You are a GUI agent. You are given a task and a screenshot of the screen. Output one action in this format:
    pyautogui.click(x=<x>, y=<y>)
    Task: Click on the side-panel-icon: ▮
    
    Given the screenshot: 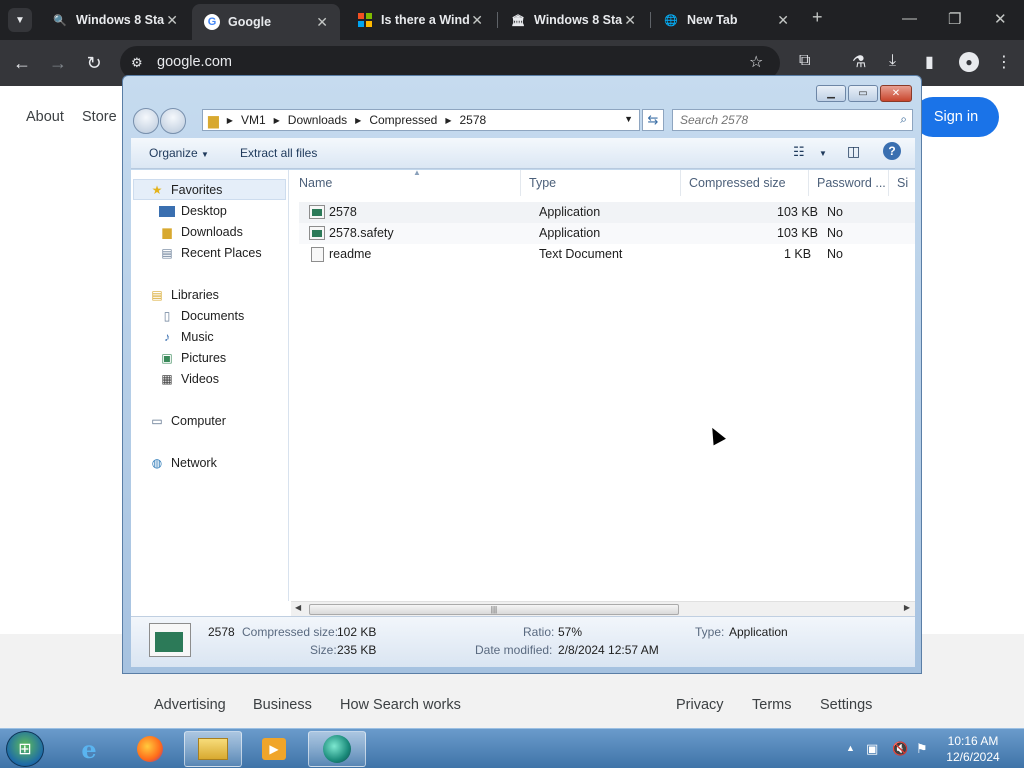 What is the action you would take?
    pyautogui.click(x=929, y=62)
    